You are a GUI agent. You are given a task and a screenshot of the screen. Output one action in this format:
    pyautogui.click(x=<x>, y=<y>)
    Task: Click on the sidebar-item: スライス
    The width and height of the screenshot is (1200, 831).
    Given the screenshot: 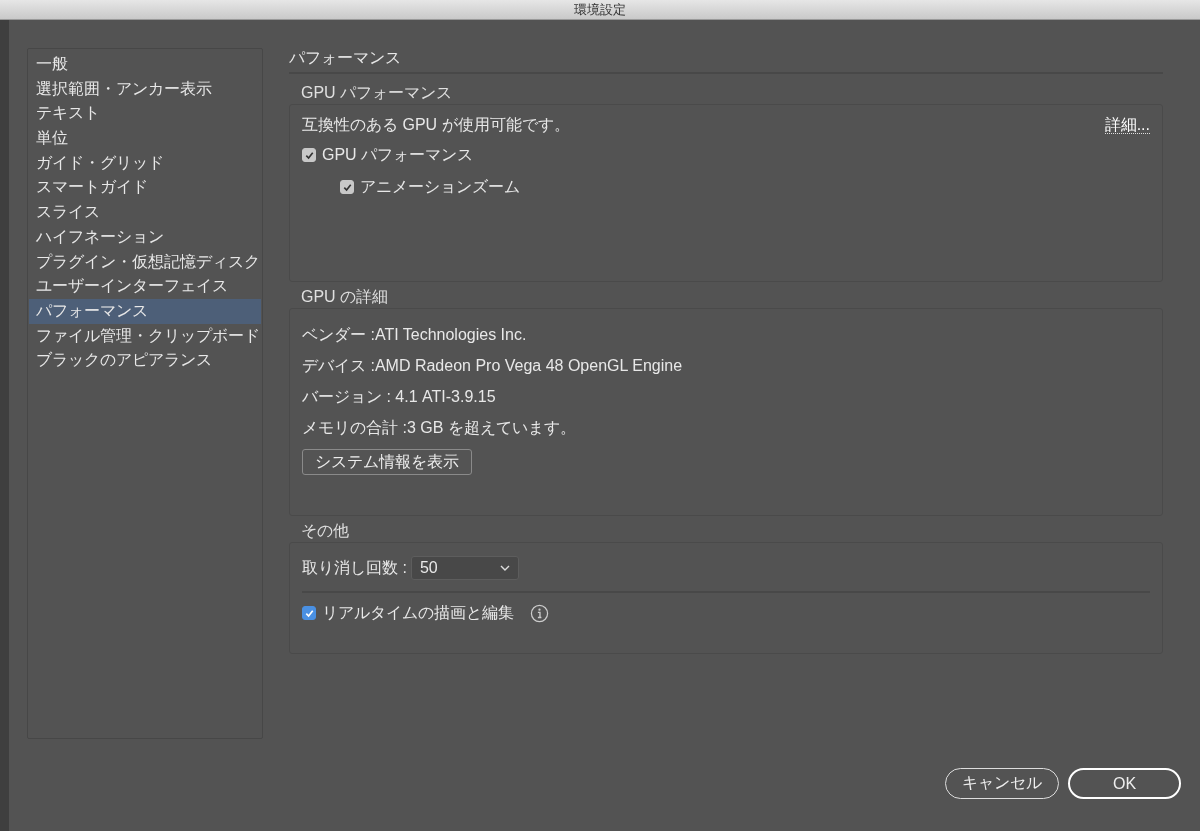 What is the action you would take?
    pyautogui.click(x=145, y=212)
    